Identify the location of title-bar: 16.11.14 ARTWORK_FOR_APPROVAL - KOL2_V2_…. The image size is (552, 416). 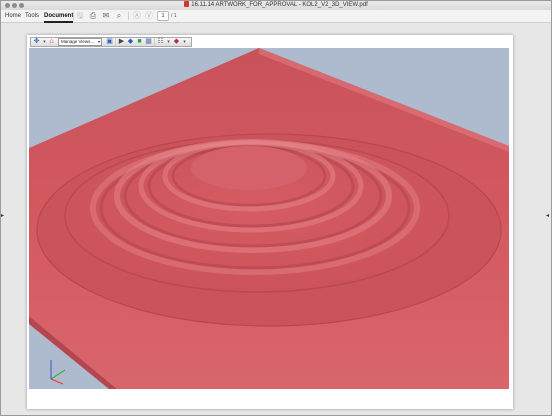
(276, 5).